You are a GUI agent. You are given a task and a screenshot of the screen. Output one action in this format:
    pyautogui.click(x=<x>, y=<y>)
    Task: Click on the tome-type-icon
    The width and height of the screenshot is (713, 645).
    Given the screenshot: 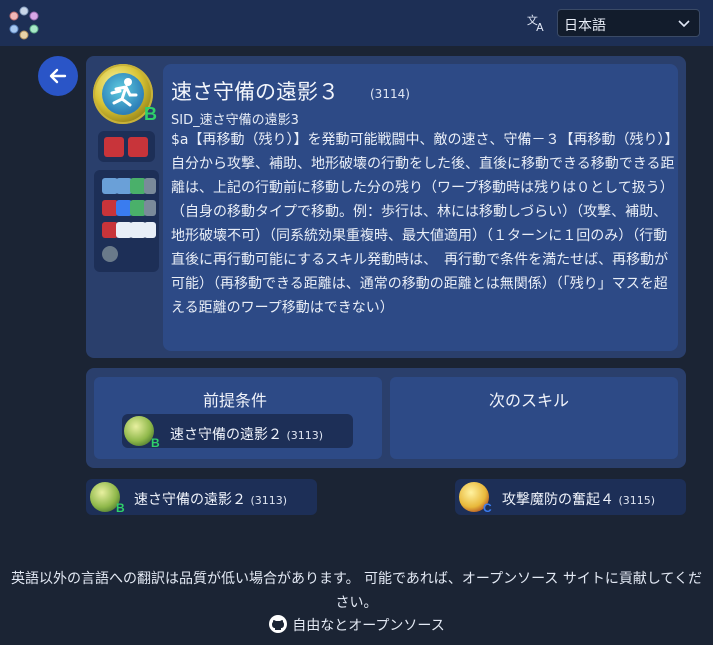 What is the action you would take?
    pyautogui.click(x=138, y=147)
    